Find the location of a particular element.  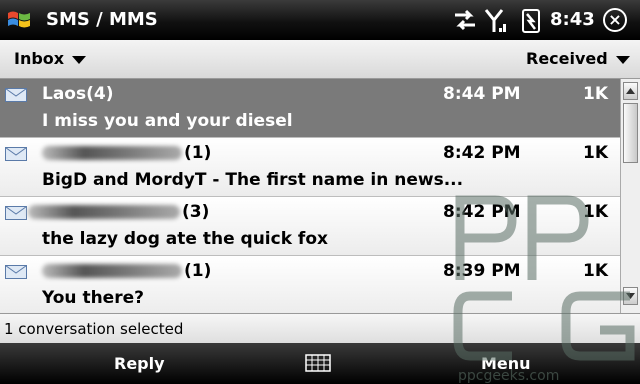

sort-dropdown: Received is located at coordinates (578, 58).